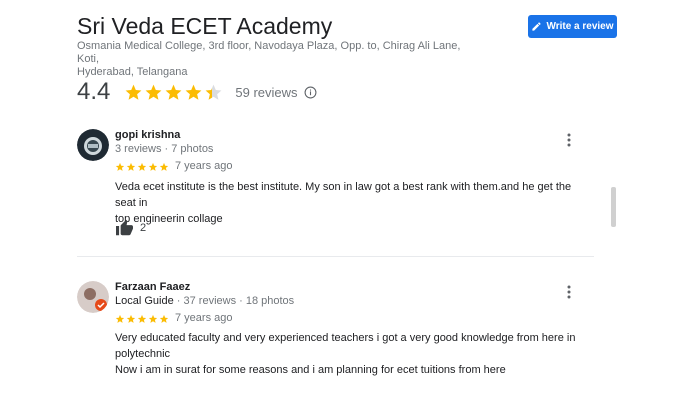  What do you see at coordinates (205, 26) in the screenshot?
I see `place-title: Sri Veda ECET Academy` at bounding box center [205, 26].